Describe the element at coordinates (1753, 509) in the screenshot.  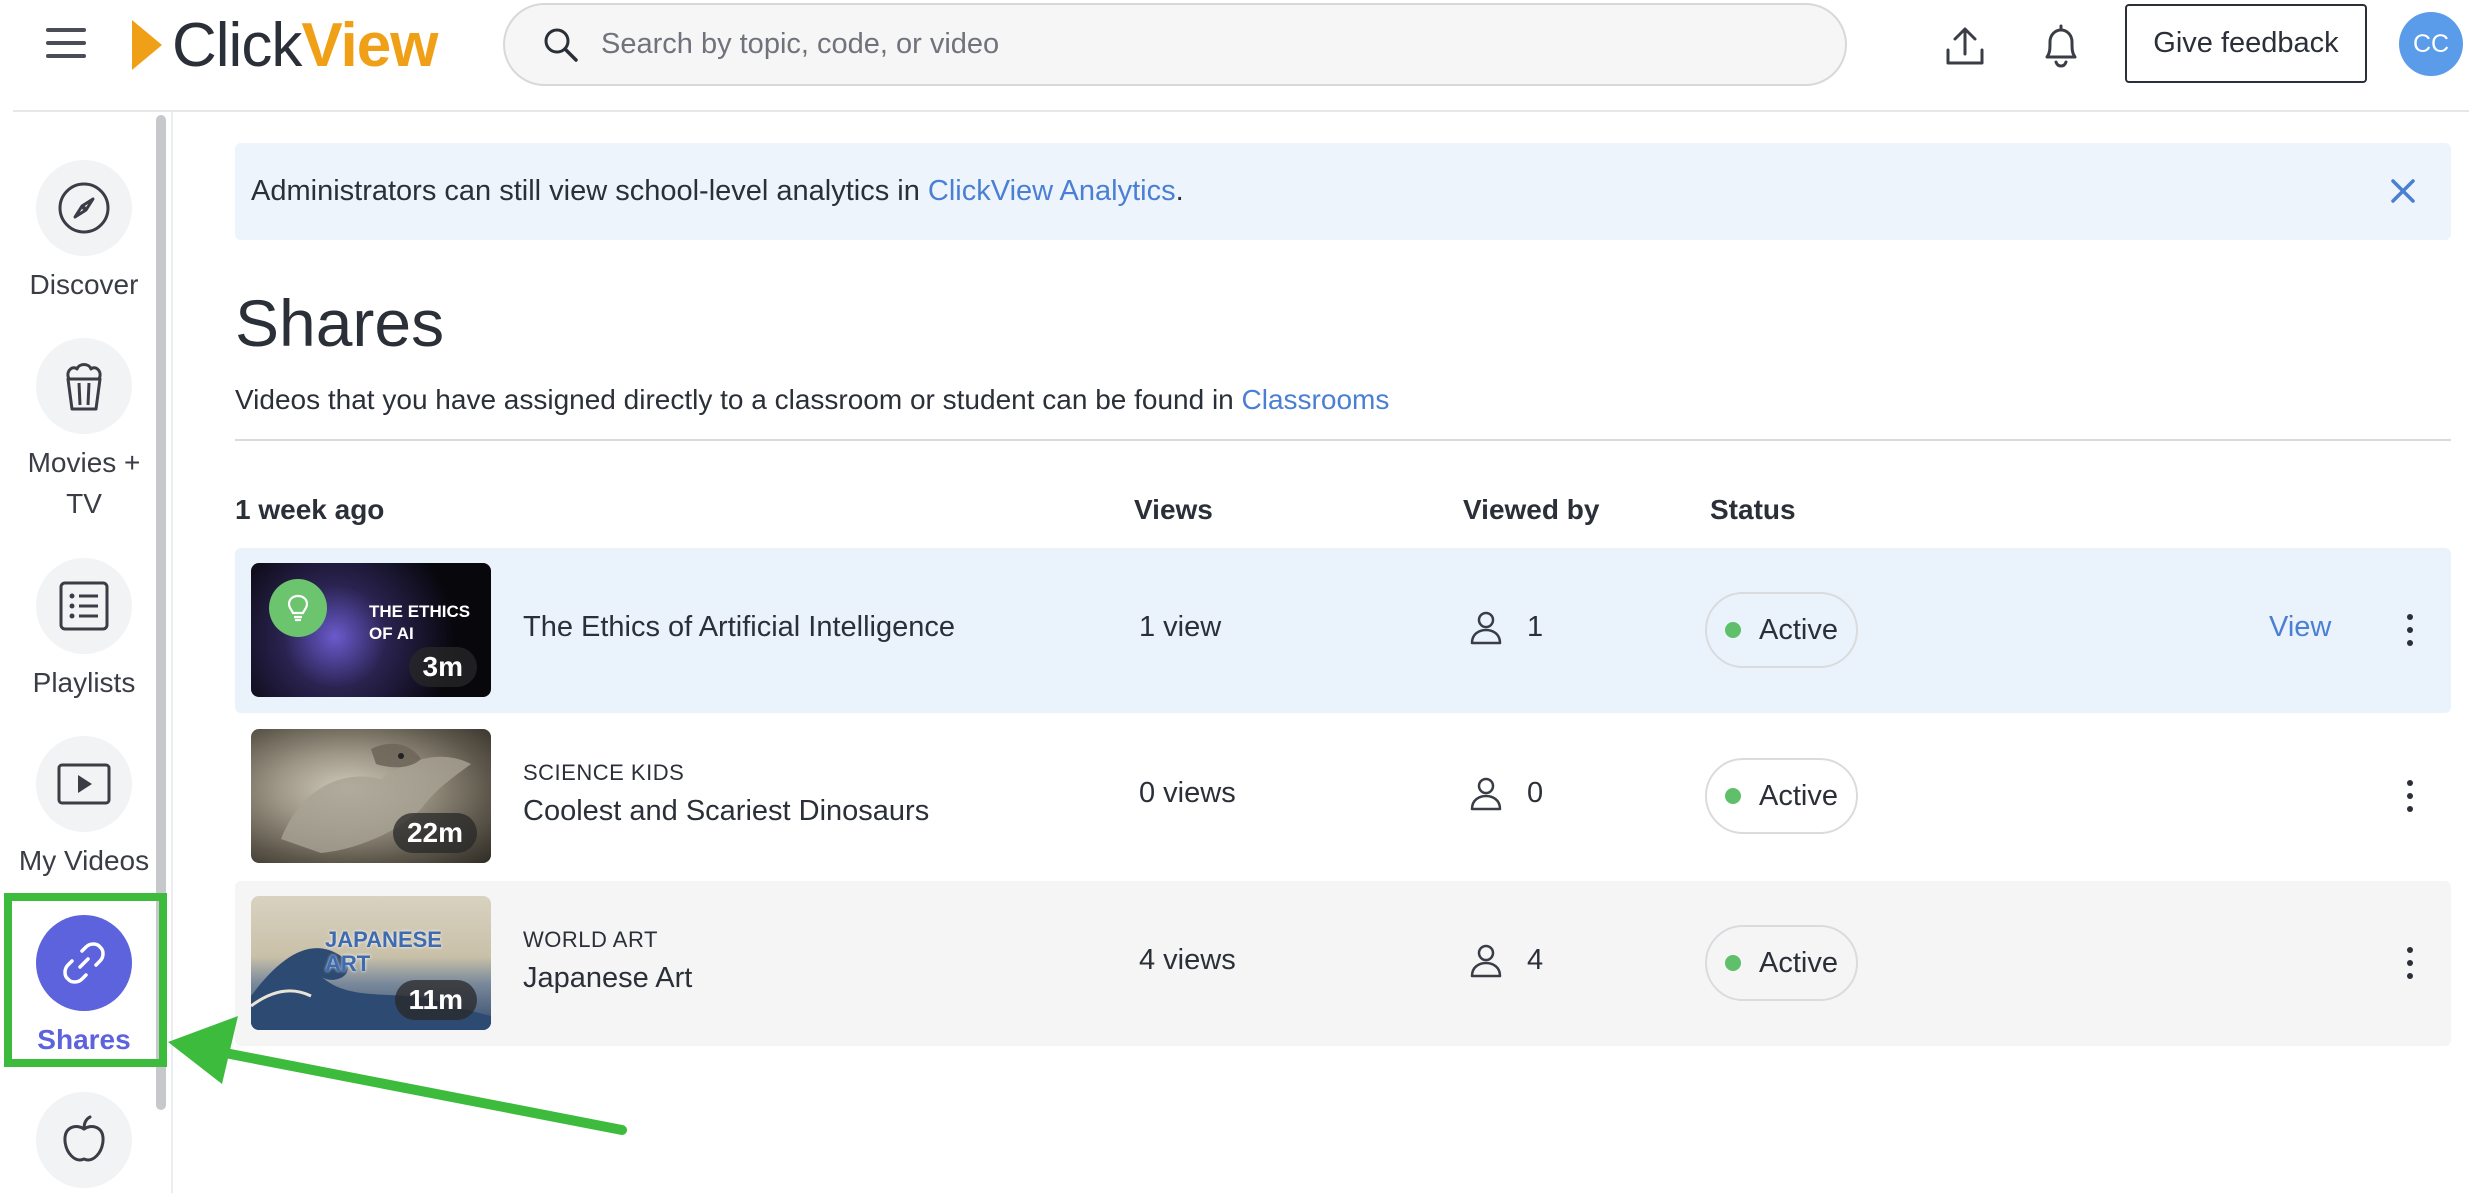
I see `status-column-header: Status` at that location.